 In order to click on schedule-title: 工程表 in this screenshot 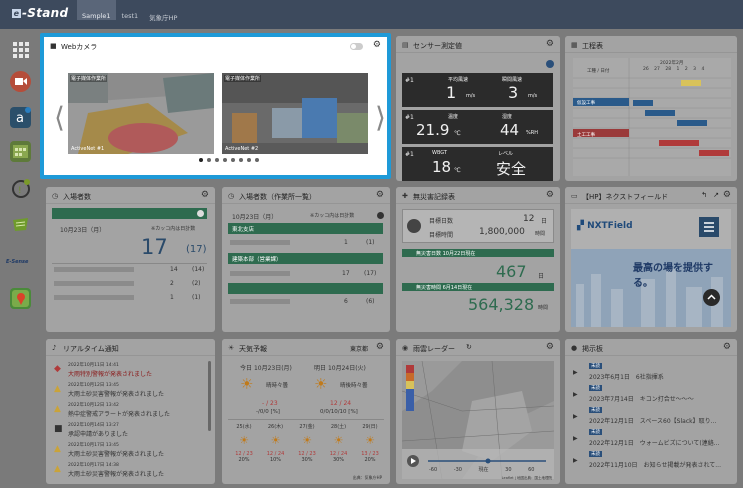, I will do `click(592, 46)`.